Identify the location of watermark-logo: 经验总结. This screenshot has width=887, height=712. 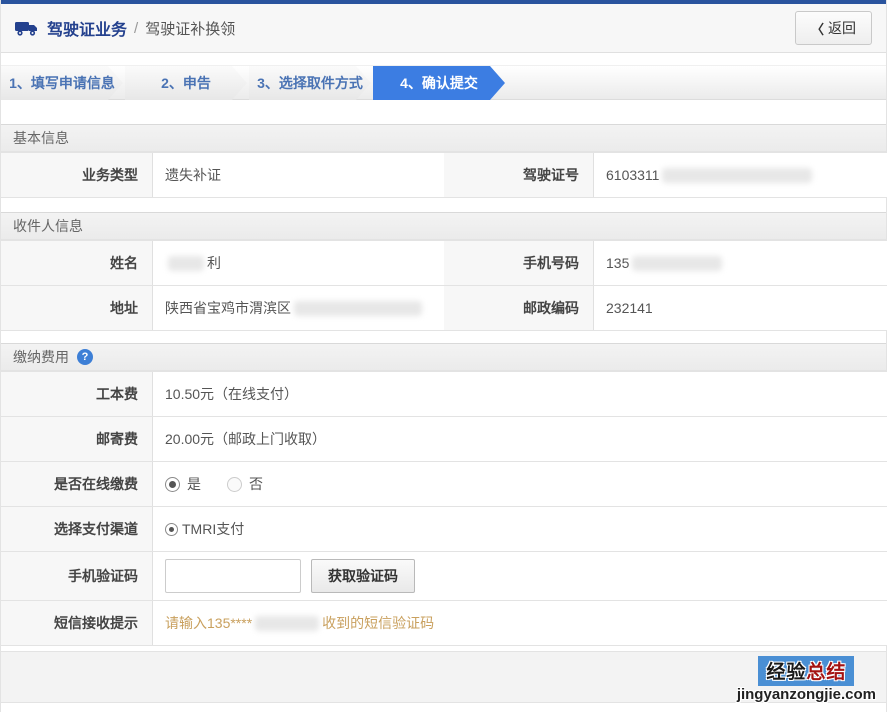
(806, 671).